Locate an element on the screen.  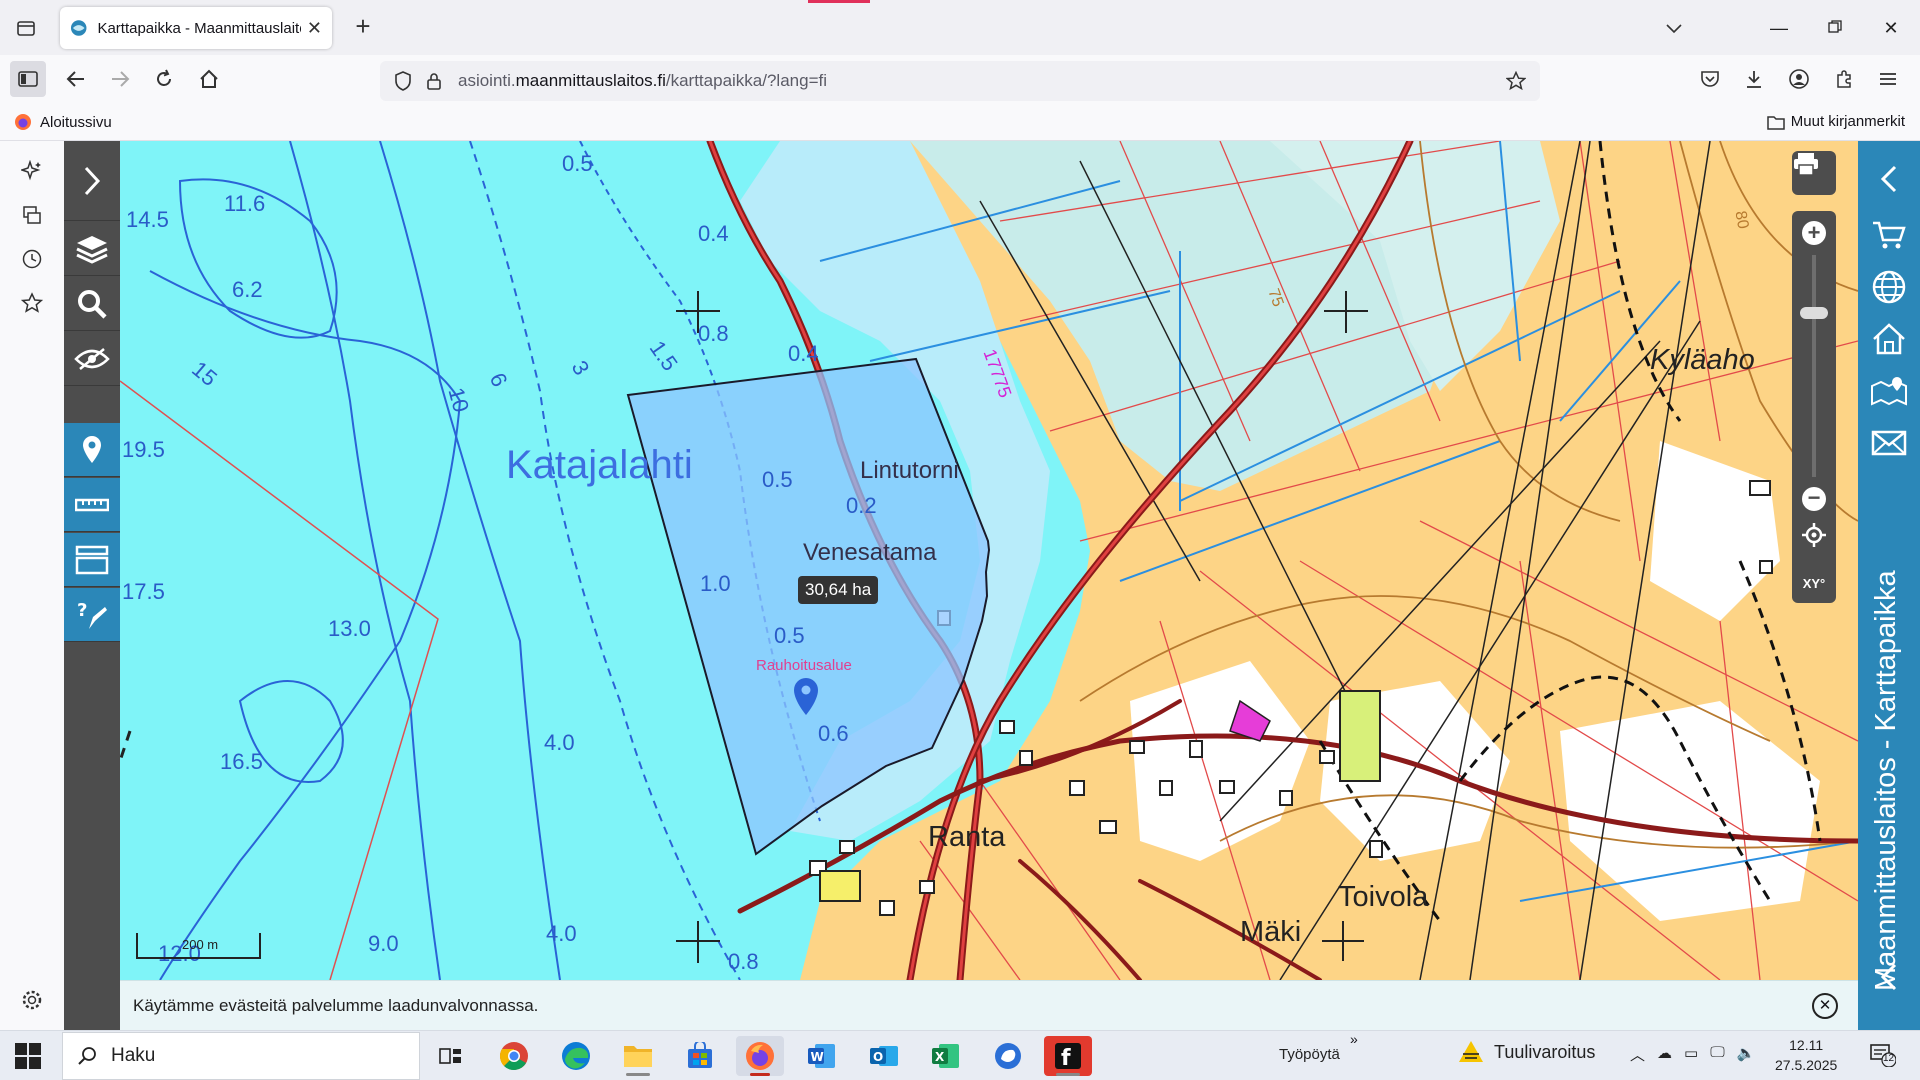
sidebar-toggle-button is located at coordinates (28, 79).